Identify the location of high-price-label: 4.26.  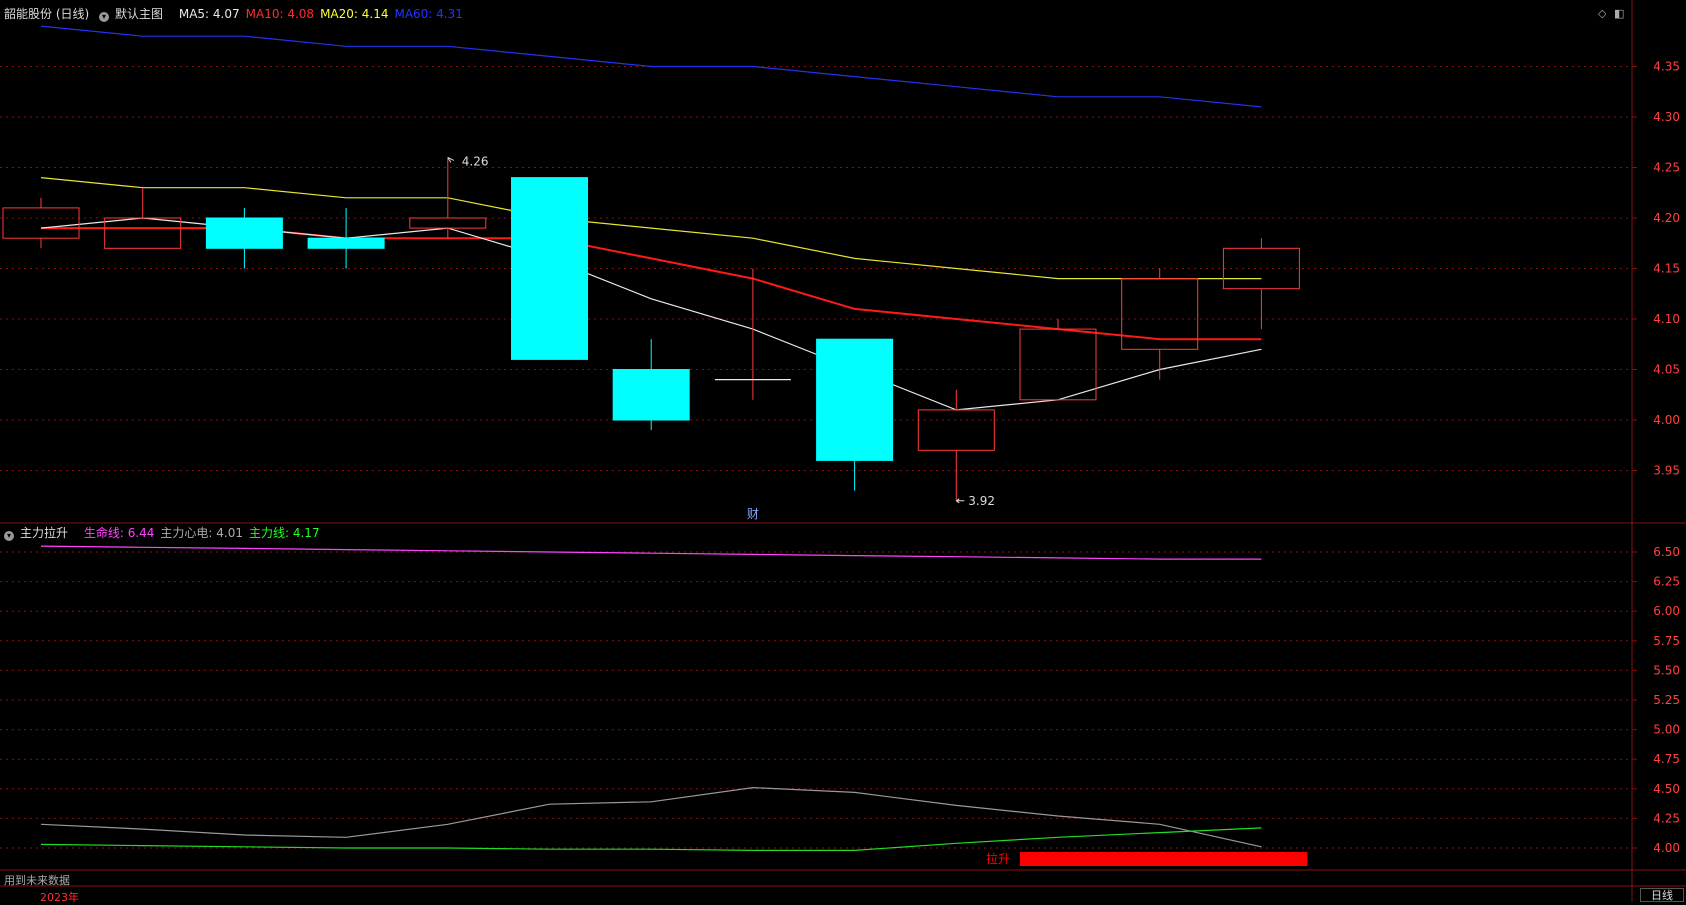
(475, 161).